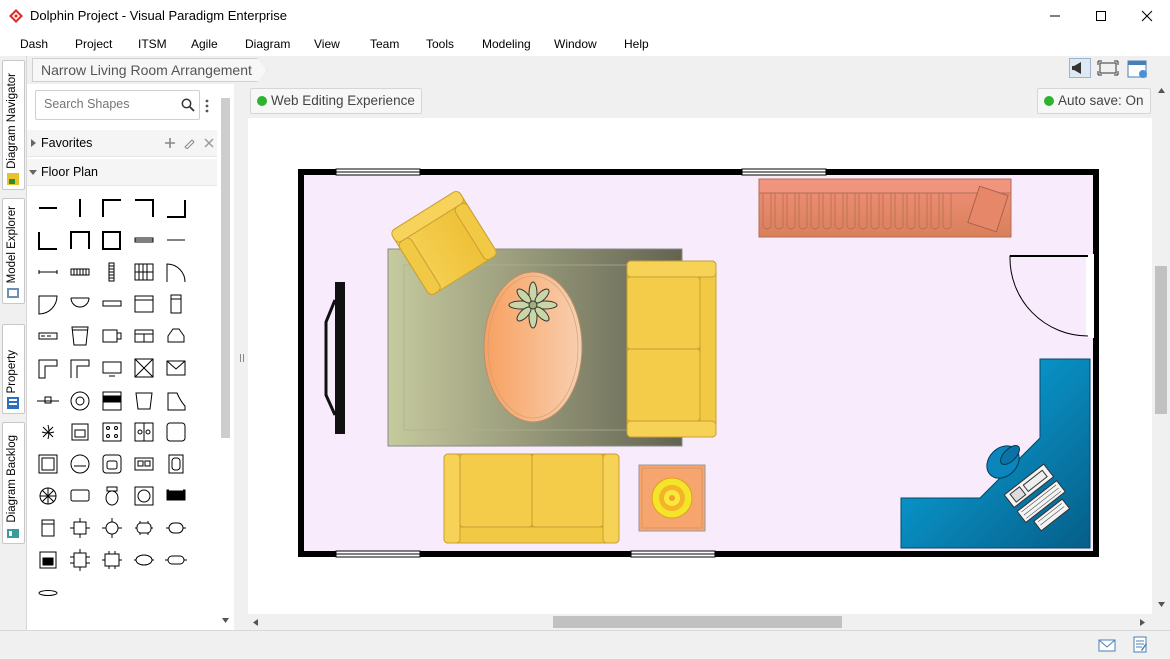  Describe the element at coordinates (144, 240) in the screenshot. I see `shape-window` at that location.